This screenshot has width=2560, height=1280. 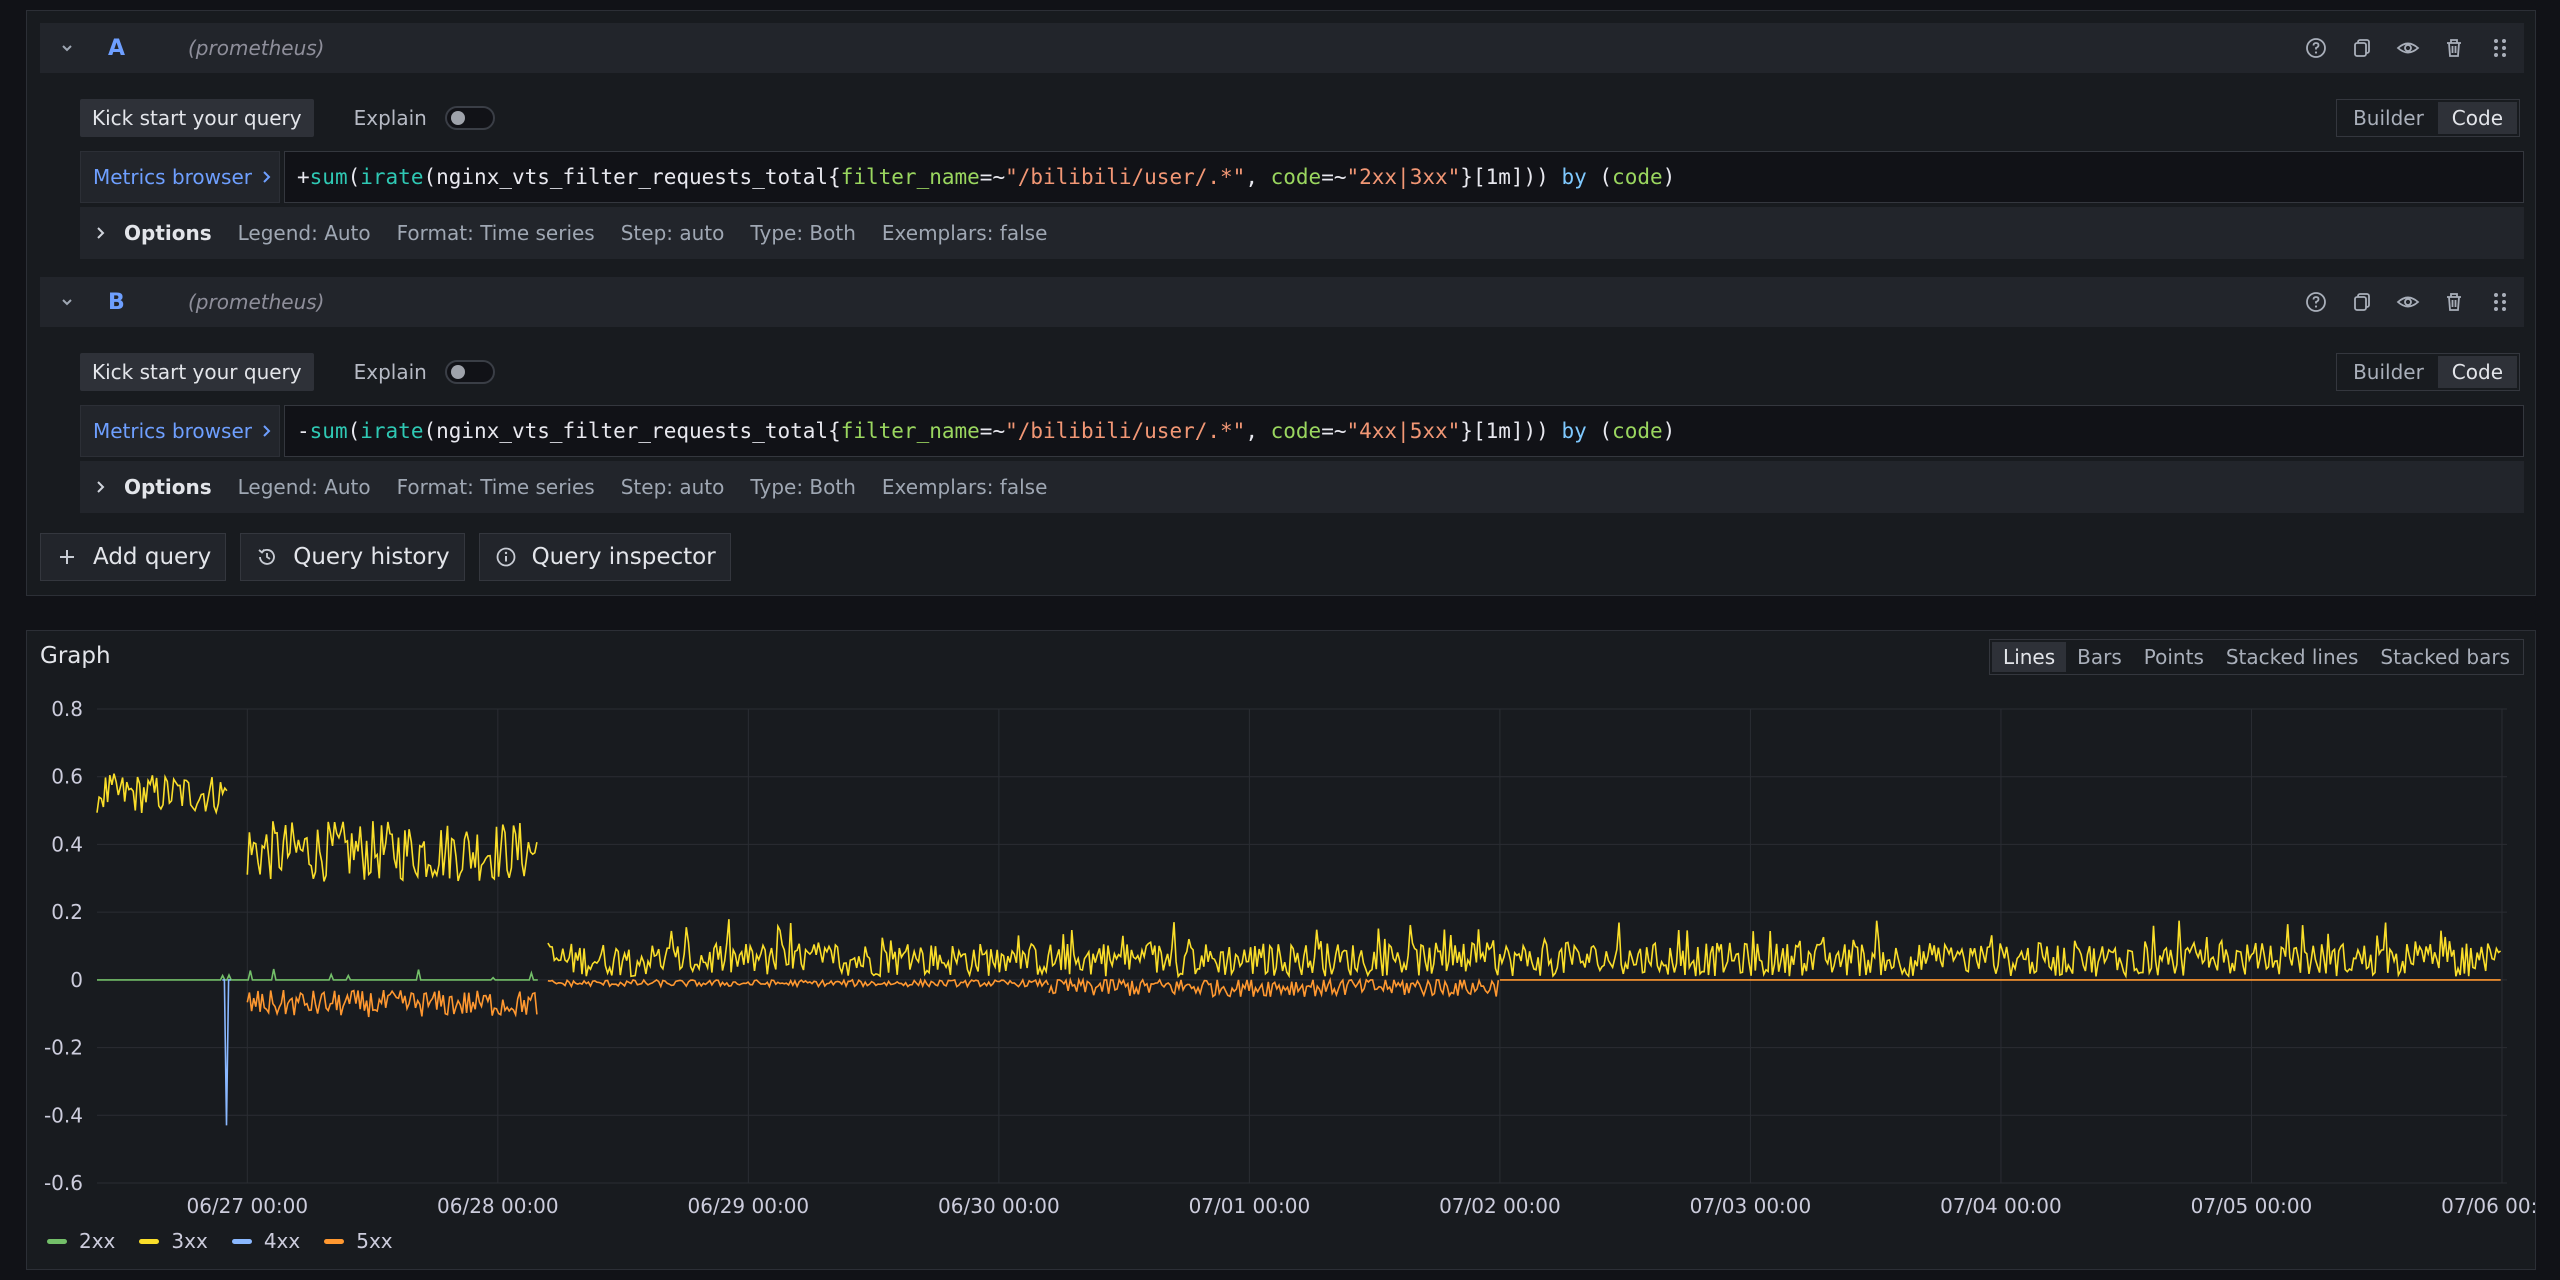 What do you see at coordinates (2001, 1206) in the screenshot?
I see `x-tick-label: 07/04 00:00` at bounding box center [2001, 1206].